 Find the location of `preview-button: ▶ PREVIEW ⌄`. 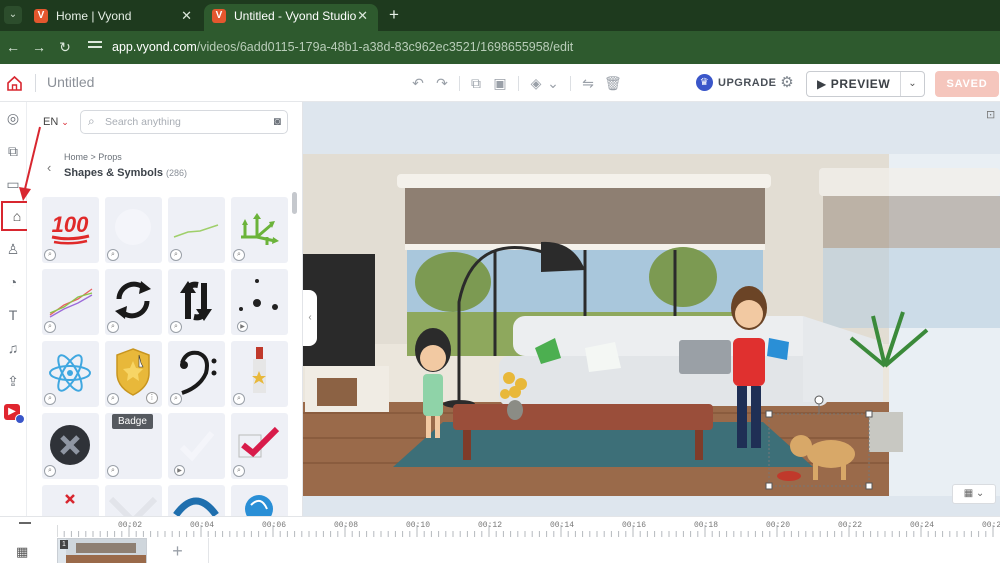

preview-button: ▶ PREVIEW ⌄ is located at coordinates (865, 84).